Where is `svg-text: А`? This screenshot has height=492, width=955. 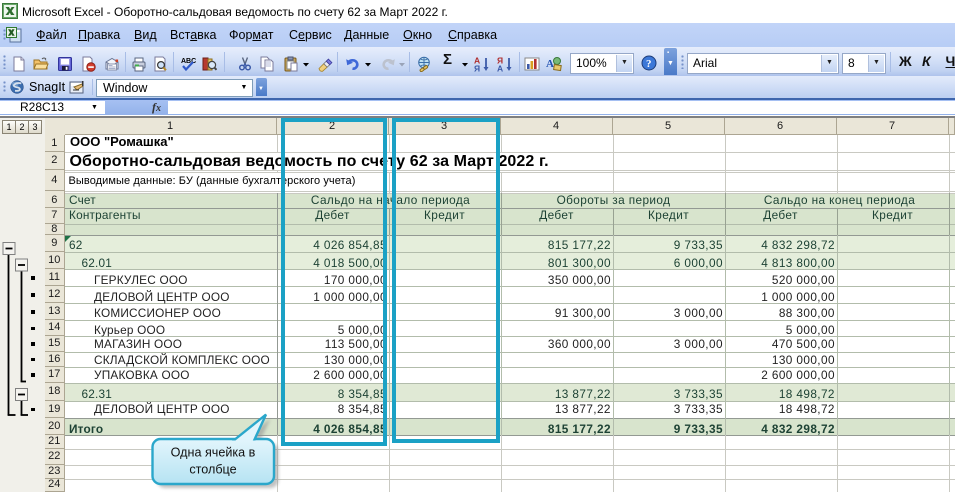 svg-text: А is located at coordinates (500, 68).